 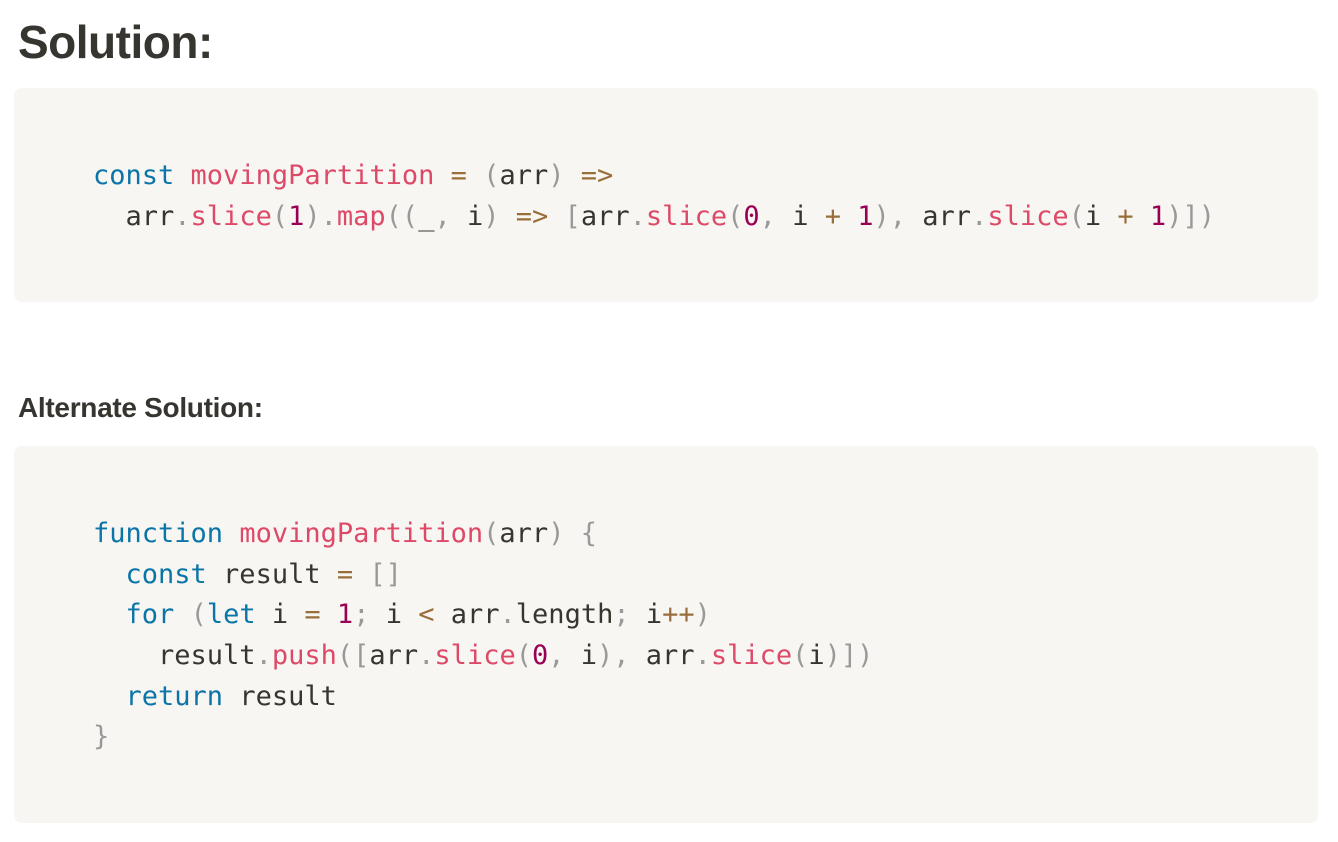 I want to click on punctuation-token: {, so click(x=588, y=533).